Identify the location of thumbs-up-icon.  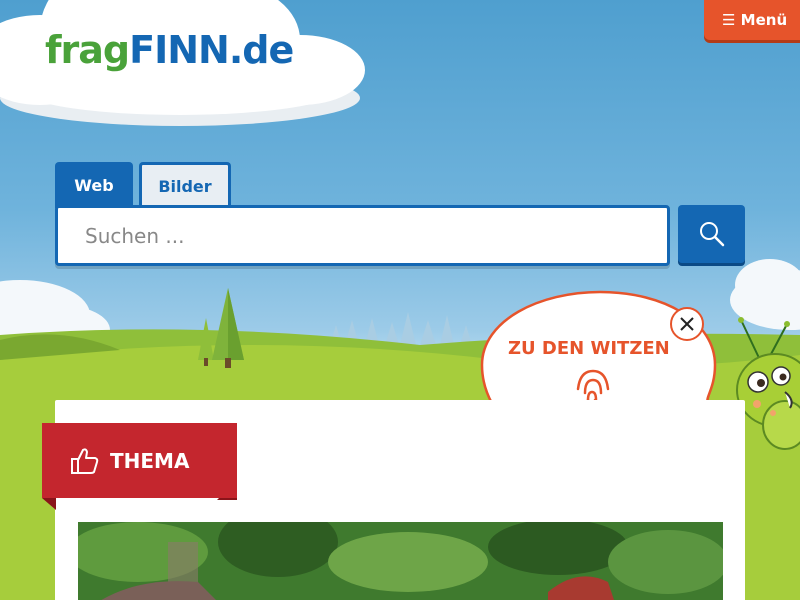
(85, 460).